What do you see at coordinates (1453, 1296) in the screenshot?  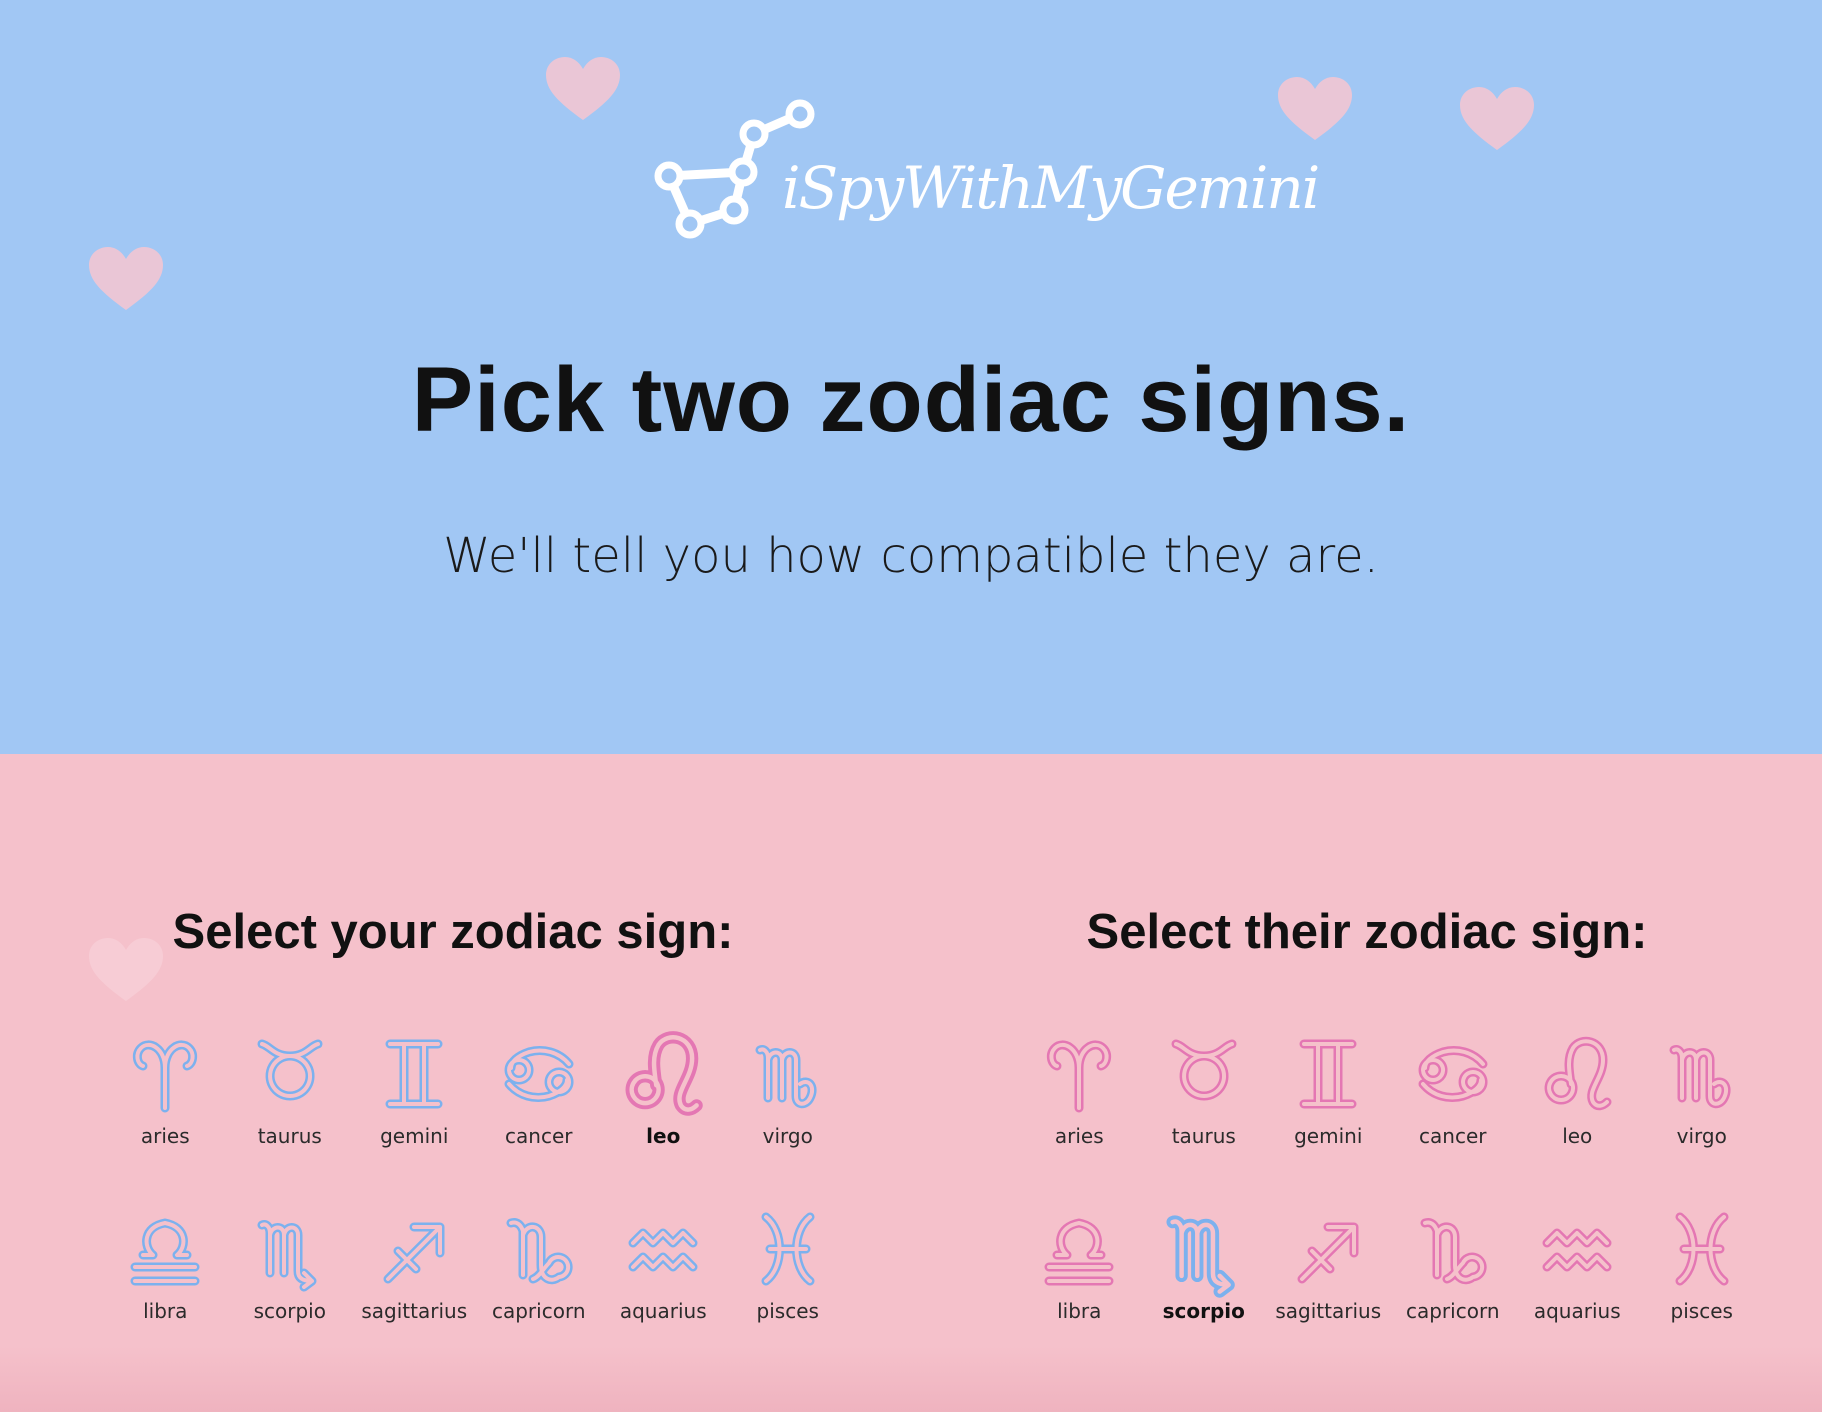 I see `their-sign-option-capricorn: capricorn` at bounding box center [1453, 1296].